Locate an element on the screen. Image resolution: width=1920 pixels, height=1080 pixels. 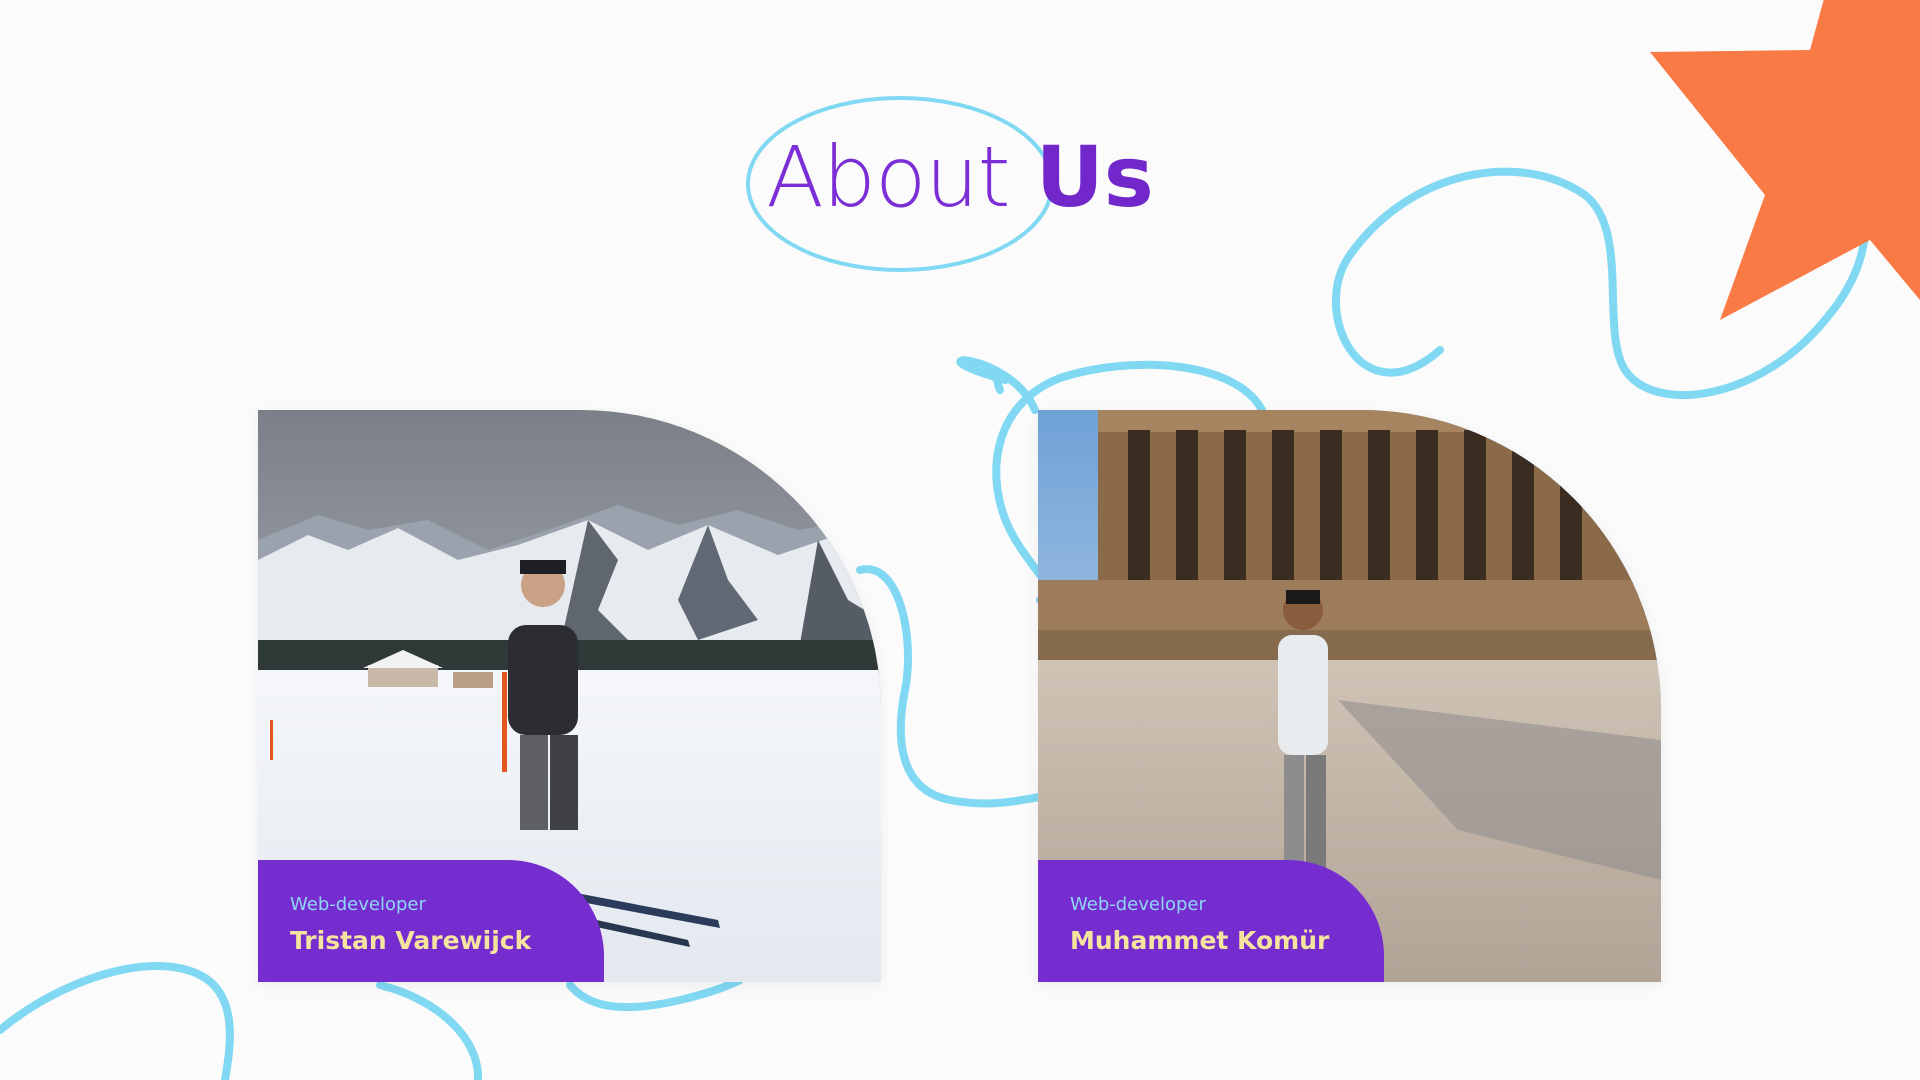
team-card-caption: Web-developer Tristan Varewijck is located at coordinates (431, 921).